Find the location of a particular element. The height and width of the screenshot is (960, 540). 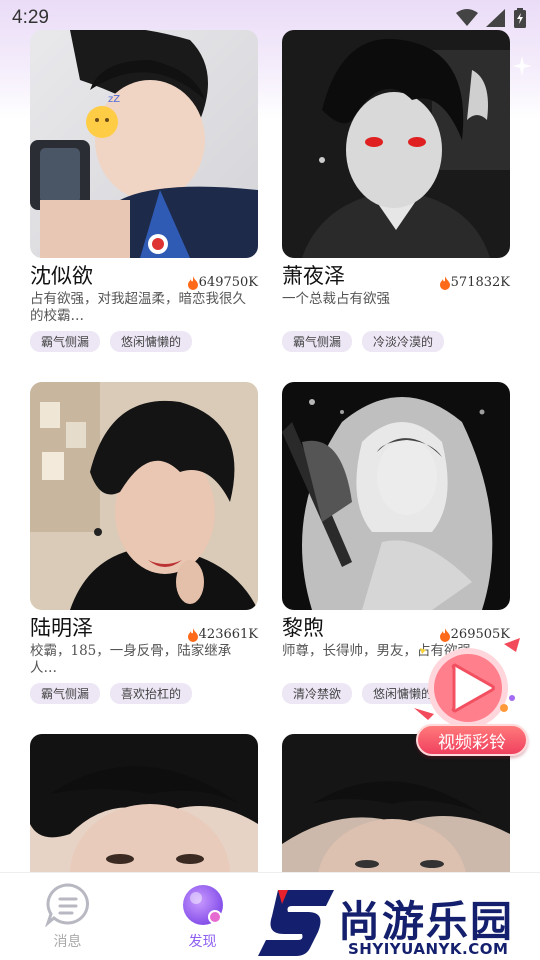

wifi-icon is located at coordinates (467, 17).